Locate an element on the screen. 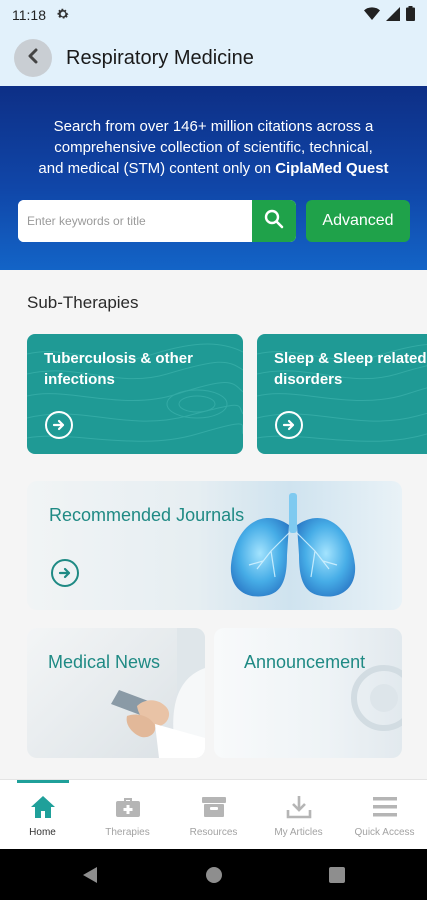 This screenshot has width=427, height=900. announcement-label: Announcement is located at coordinates (305, 662).